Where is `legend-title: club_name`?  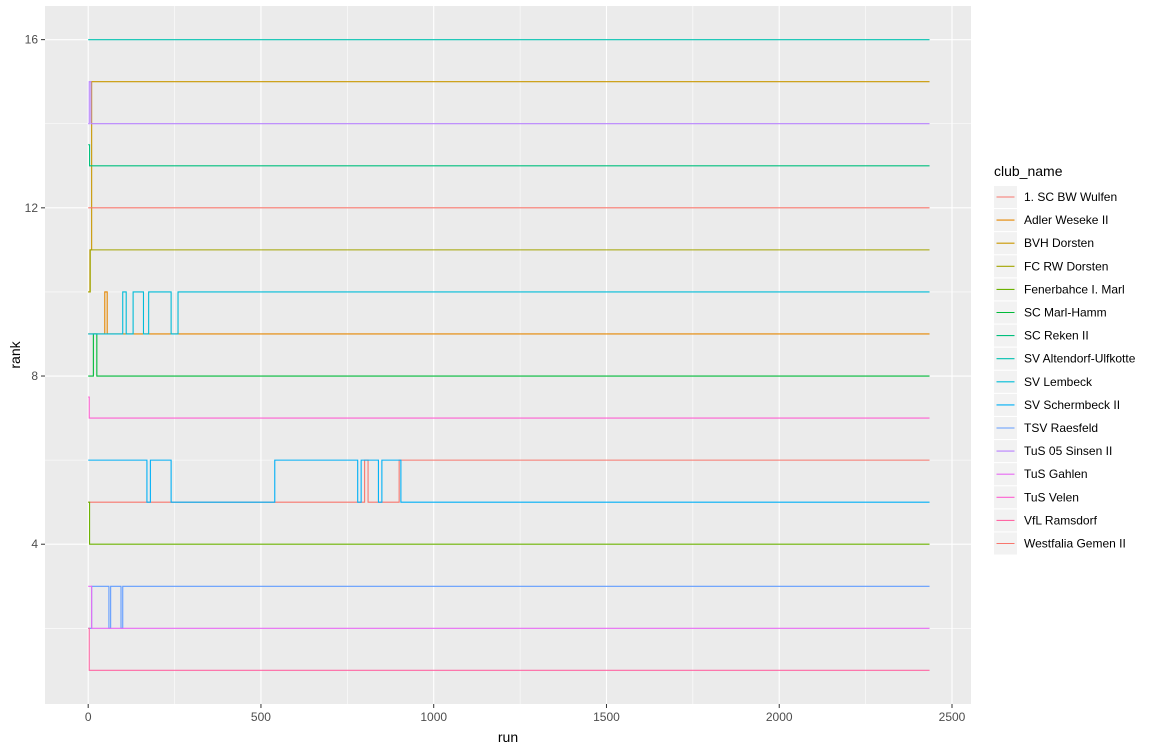 legend-title: club_name is located at coordinates (1028, 171).